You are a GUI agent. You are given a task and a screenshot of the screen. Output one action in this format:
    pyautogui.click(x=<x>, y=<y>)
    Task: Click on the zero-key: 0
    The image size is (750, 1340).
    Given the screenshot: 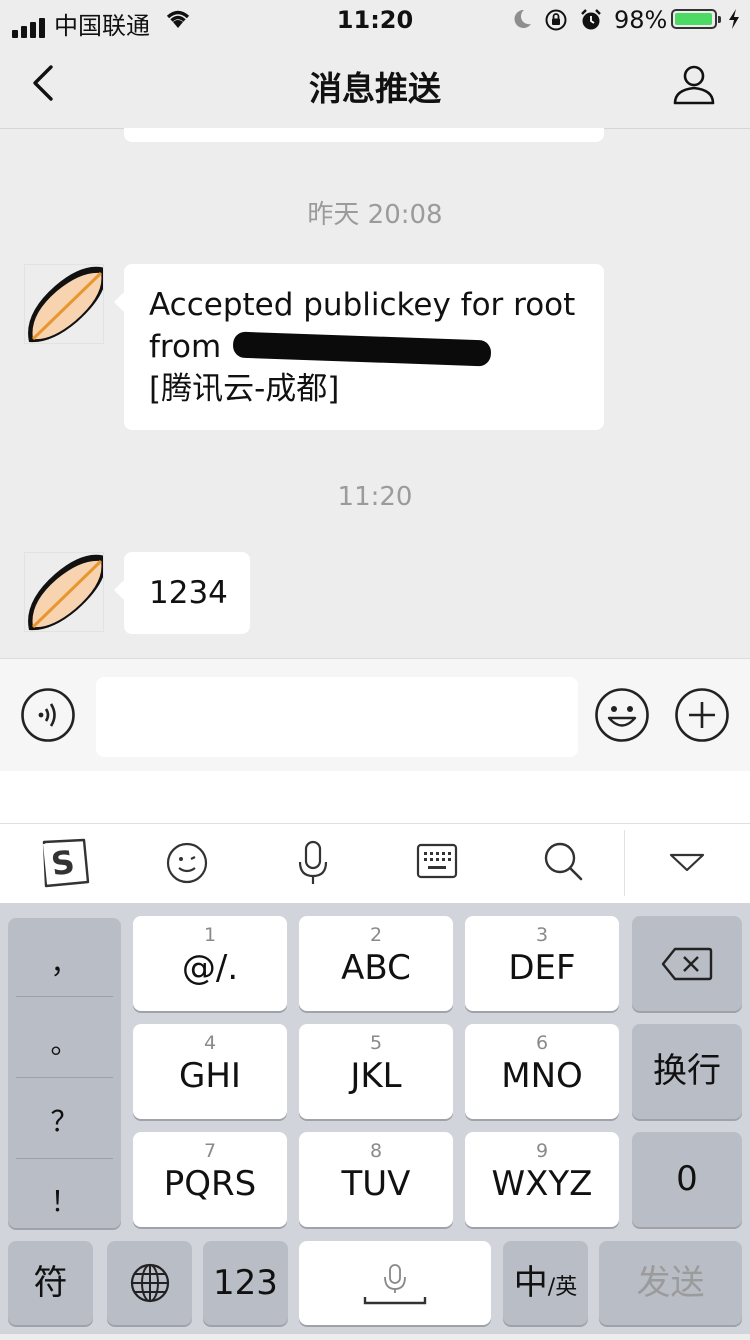 What is the action you would take?
    pyautogui.click(x=687, y=1179)
    